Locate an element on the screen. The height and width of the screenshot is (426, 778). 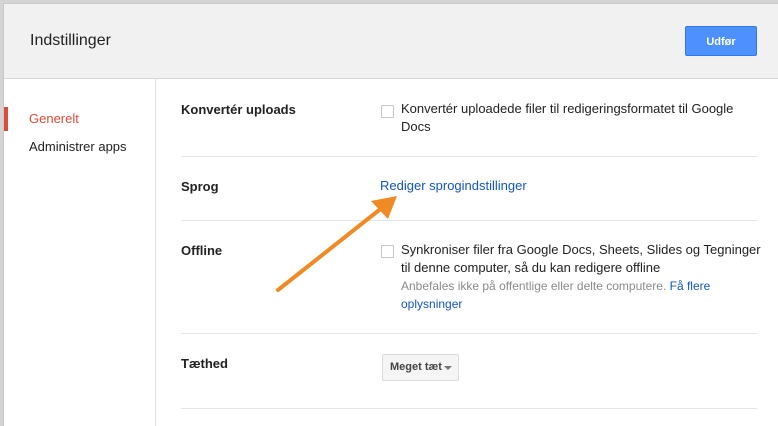
arrow-icon is located at coordinates (336, 244).